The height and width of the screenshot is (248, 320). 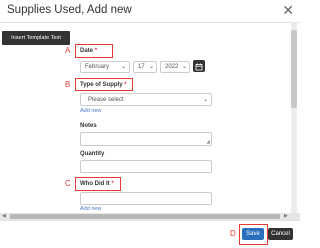 I want to click on quantity-label: Quantity, so click(x=92, y=154).